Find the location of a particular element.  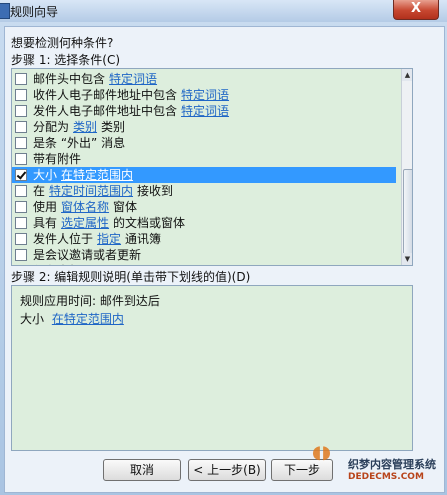

step2-label: 步骤 2: 编辑规则说明(单击带下划线的值)(D) is located at coordinates (131, 277).